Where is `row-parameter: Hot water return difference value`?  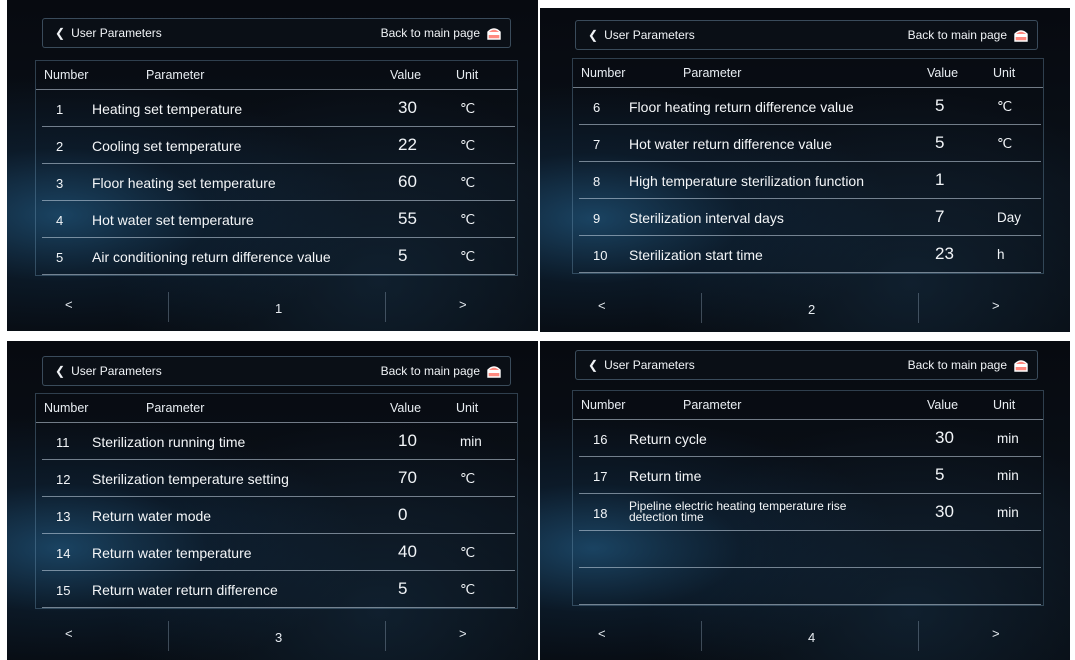 row-parameter: Hot water return difference value is located at coordinates (730, 144).